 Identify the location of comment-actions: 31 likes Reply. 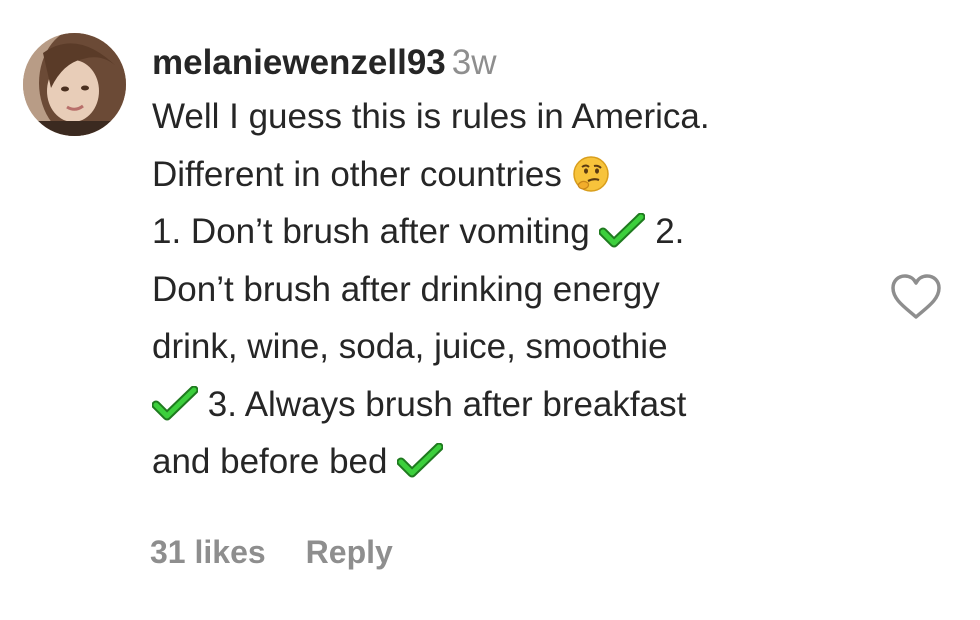
(271, 552).